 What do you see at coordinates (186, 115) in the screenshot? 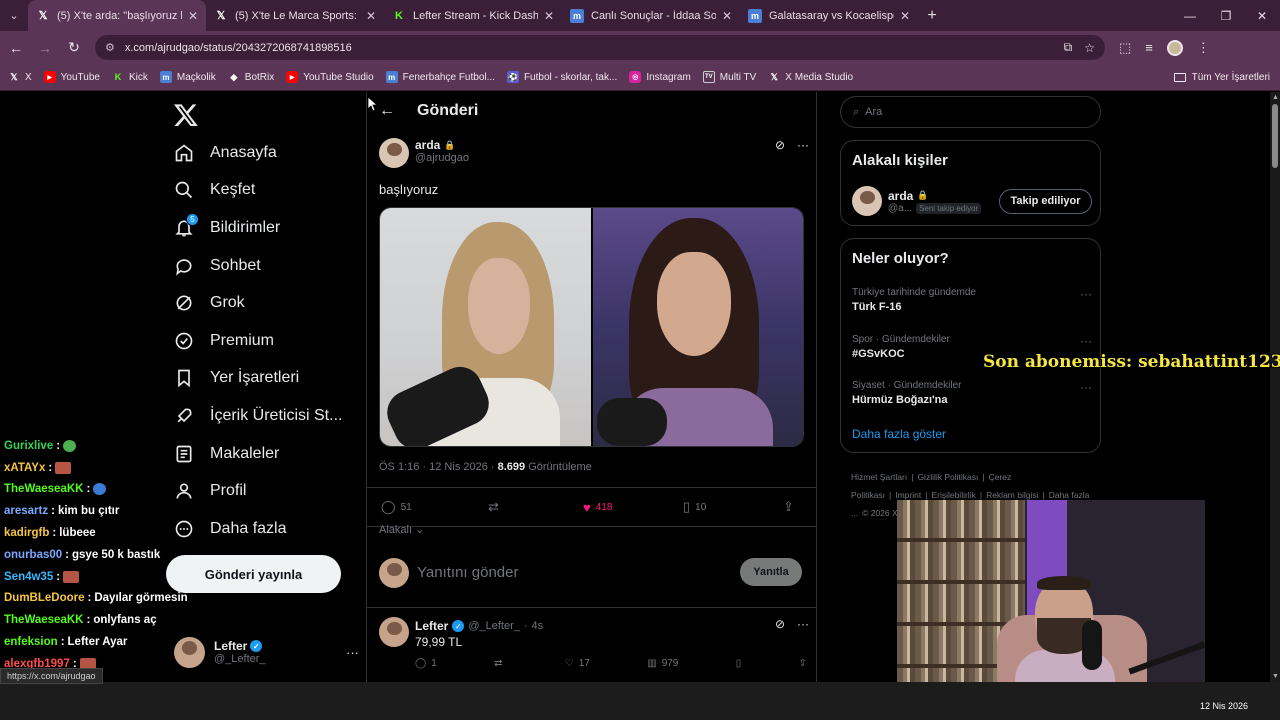
I see `x-logo-icon` at bounding box center [186, 115].